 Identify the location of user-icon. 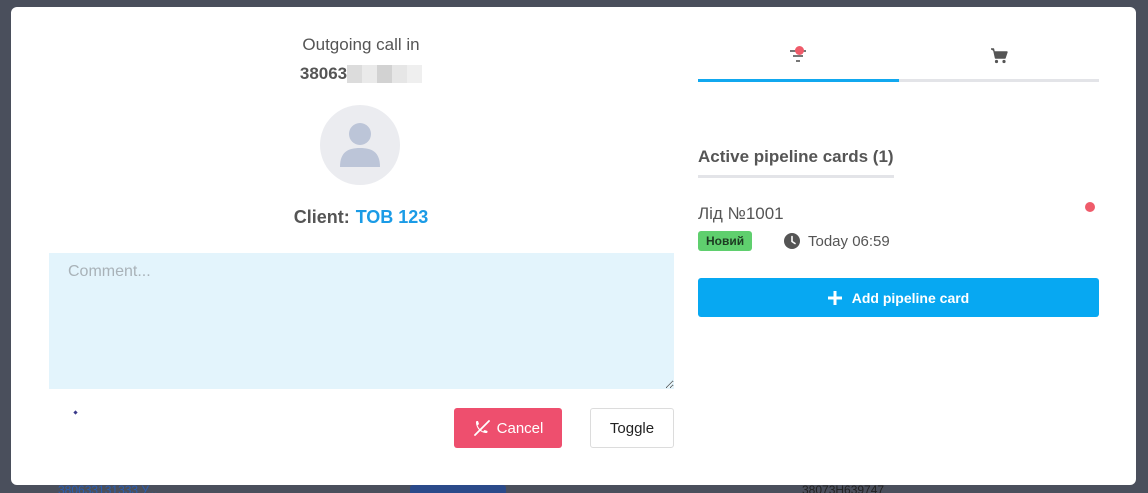
(360, 145).